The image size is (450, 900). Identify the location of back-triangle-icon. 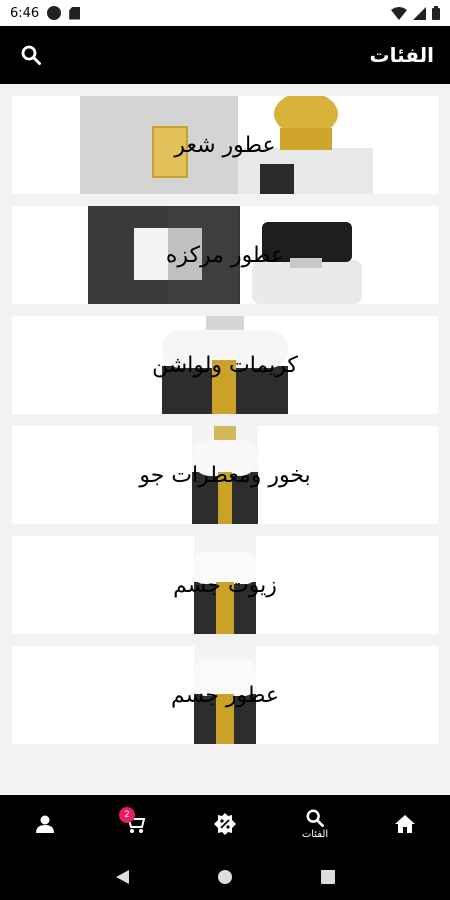
(122, 876).